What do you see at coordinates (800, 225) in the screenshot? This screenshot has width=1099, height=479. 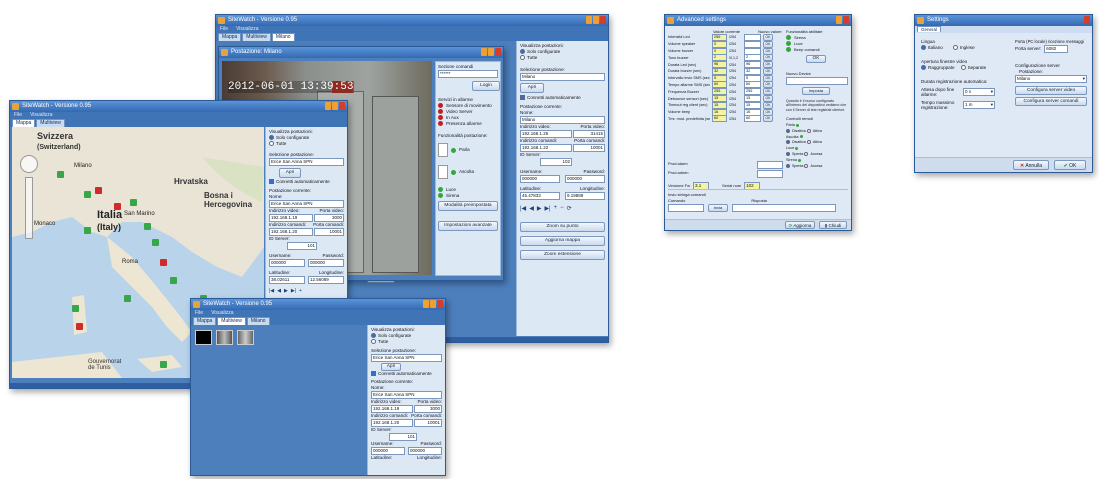 I see `update-button: ⟳ Aggiorna` at bounding box center [800, 225].